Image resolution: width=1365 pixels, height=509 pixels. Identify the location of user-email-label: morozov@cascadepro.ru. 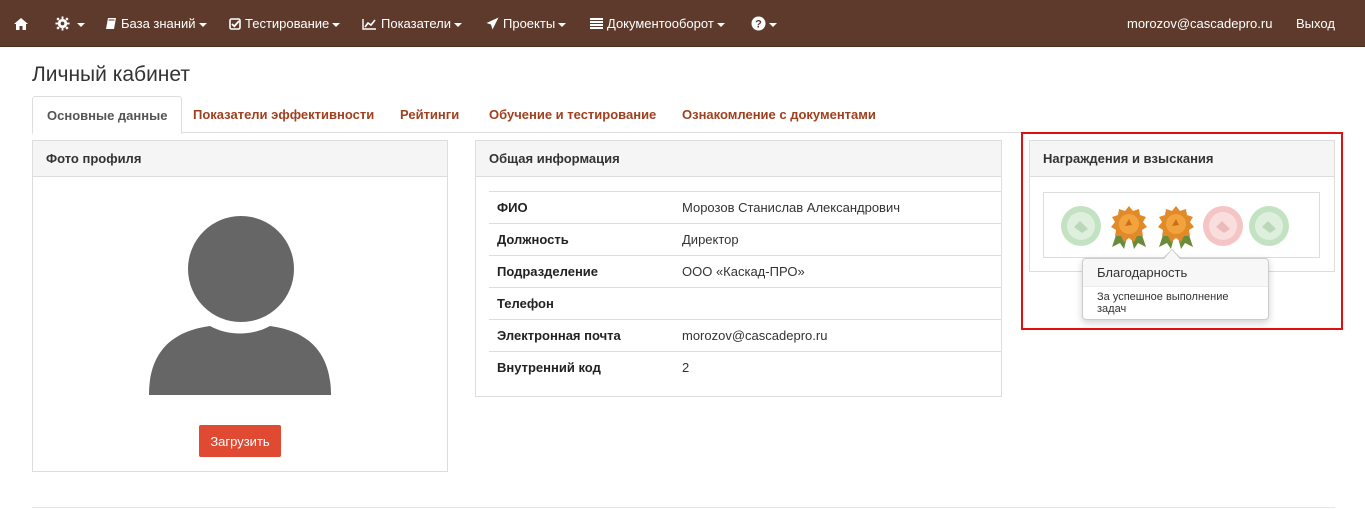
(1200, 23).